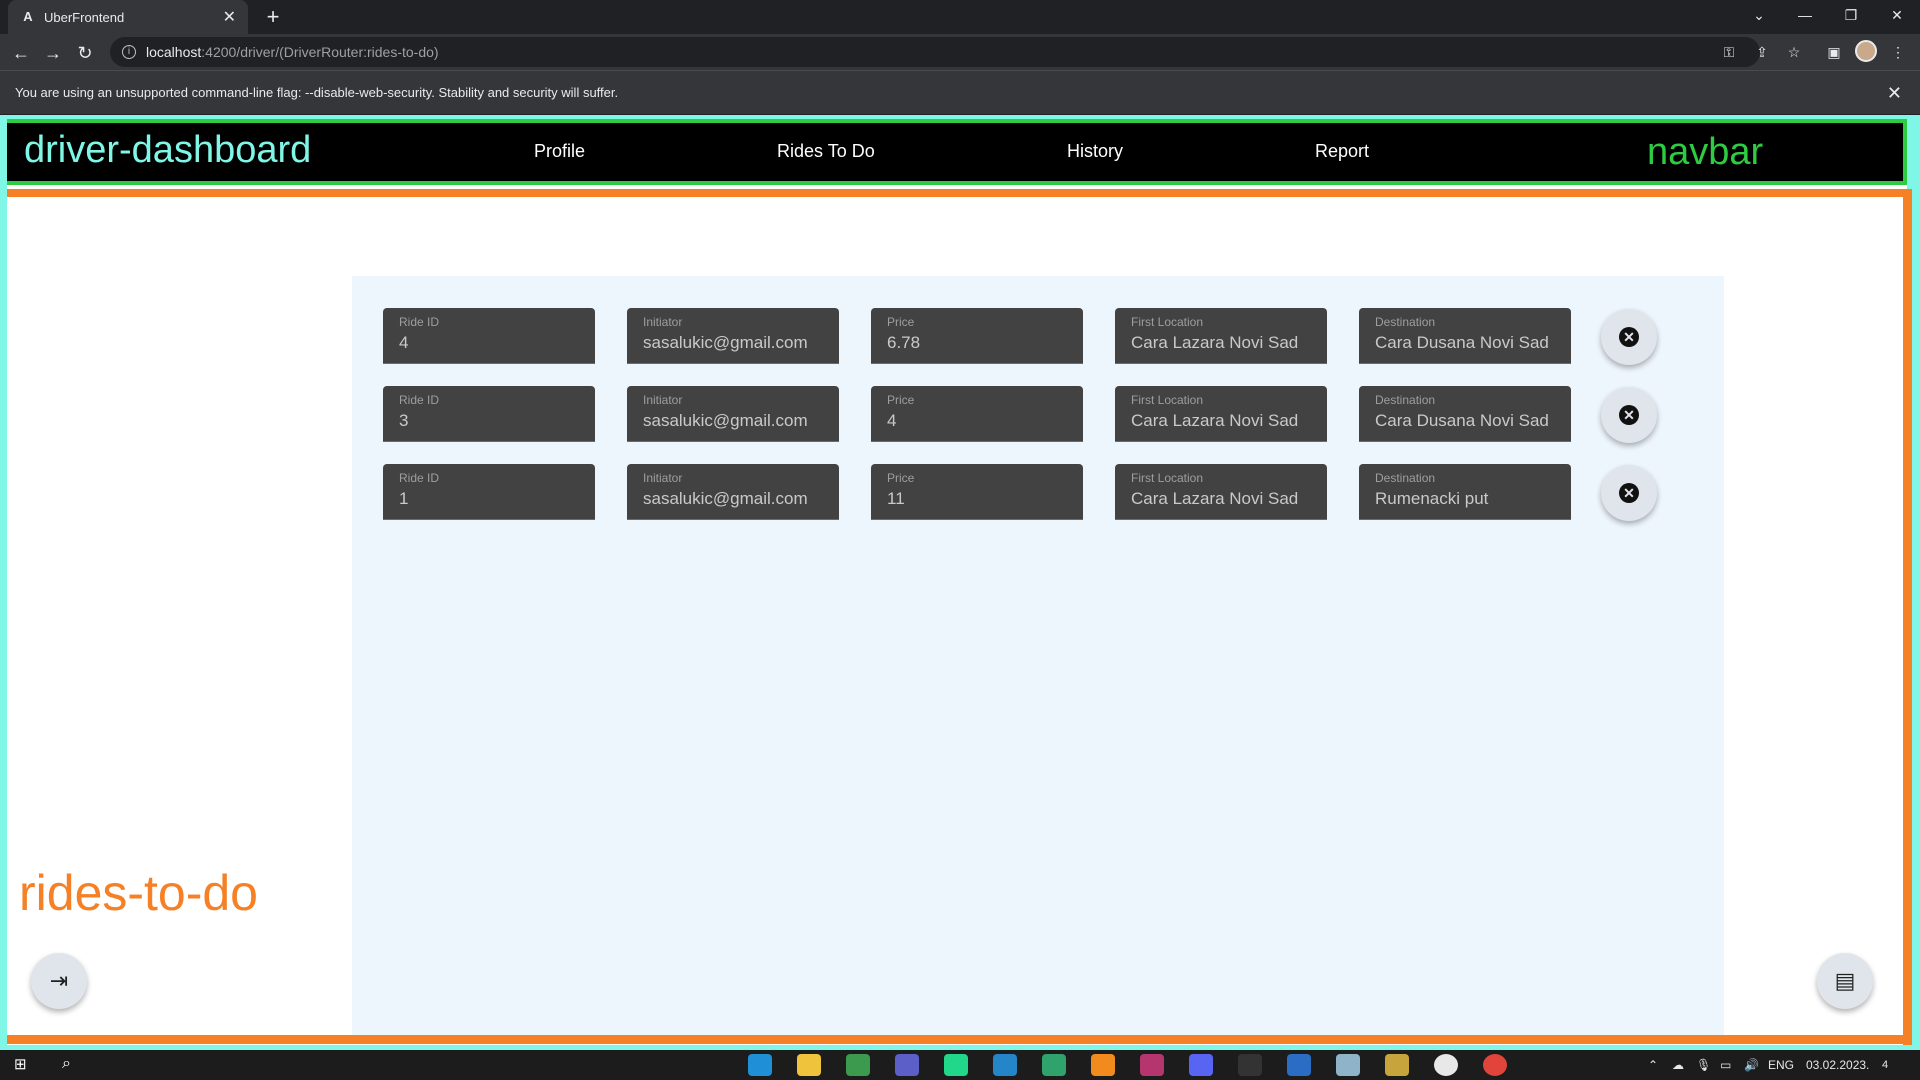  Describe the element at coordinates (1299, 1065) in the screenshot. I see `word-icon` at that location.